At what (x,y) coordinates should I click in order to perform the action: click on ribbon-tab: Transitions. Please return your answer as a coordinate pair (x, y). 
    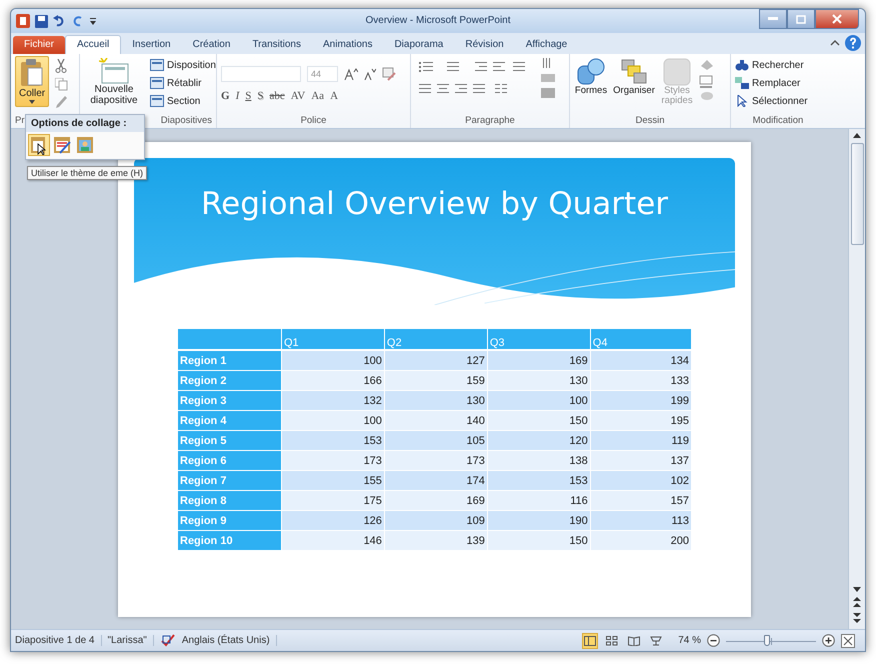
    Looking at the image, I should click on (276, 45).